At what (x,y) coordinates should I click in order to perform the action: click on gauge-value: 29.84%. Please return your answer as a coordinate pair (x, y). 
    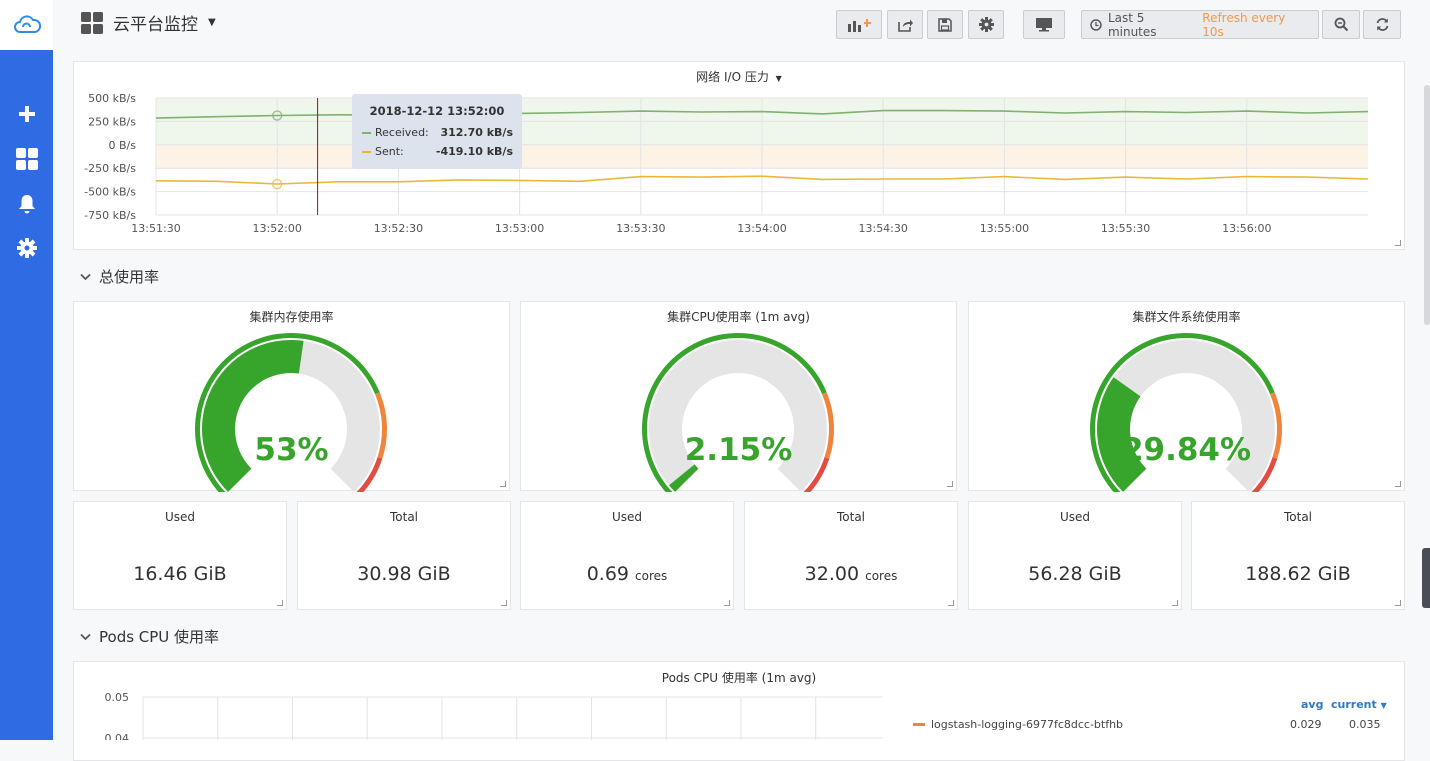
    Looking at the image, I should click on (1186, 450).